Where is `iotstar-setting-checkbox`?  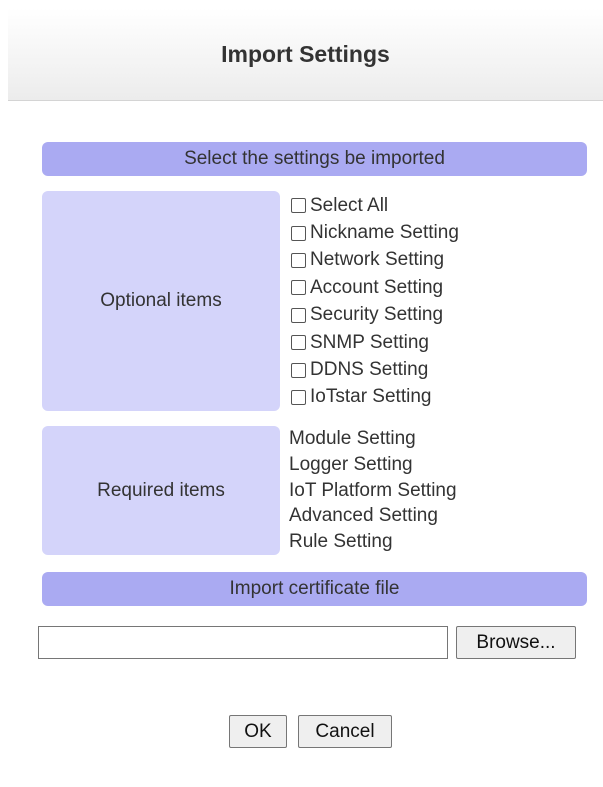
iotstar-setting-checkbox is located at coordinates (298, 397).